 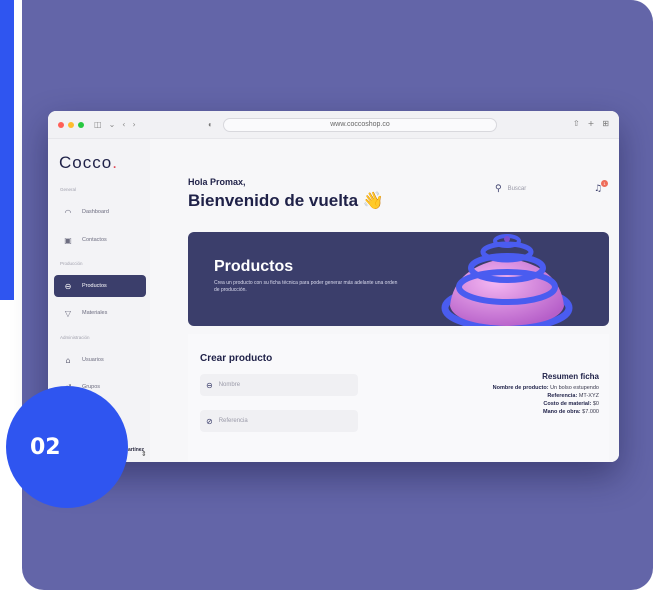 I want to click on sidebar-item-materiales: ▽ Materiales, so click(x=100, y=313).